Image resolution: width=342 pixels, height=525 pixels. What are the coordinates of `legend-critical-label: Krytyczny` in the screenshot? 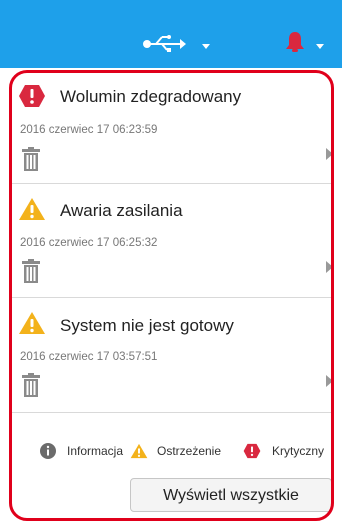 It's located at (298, 451).